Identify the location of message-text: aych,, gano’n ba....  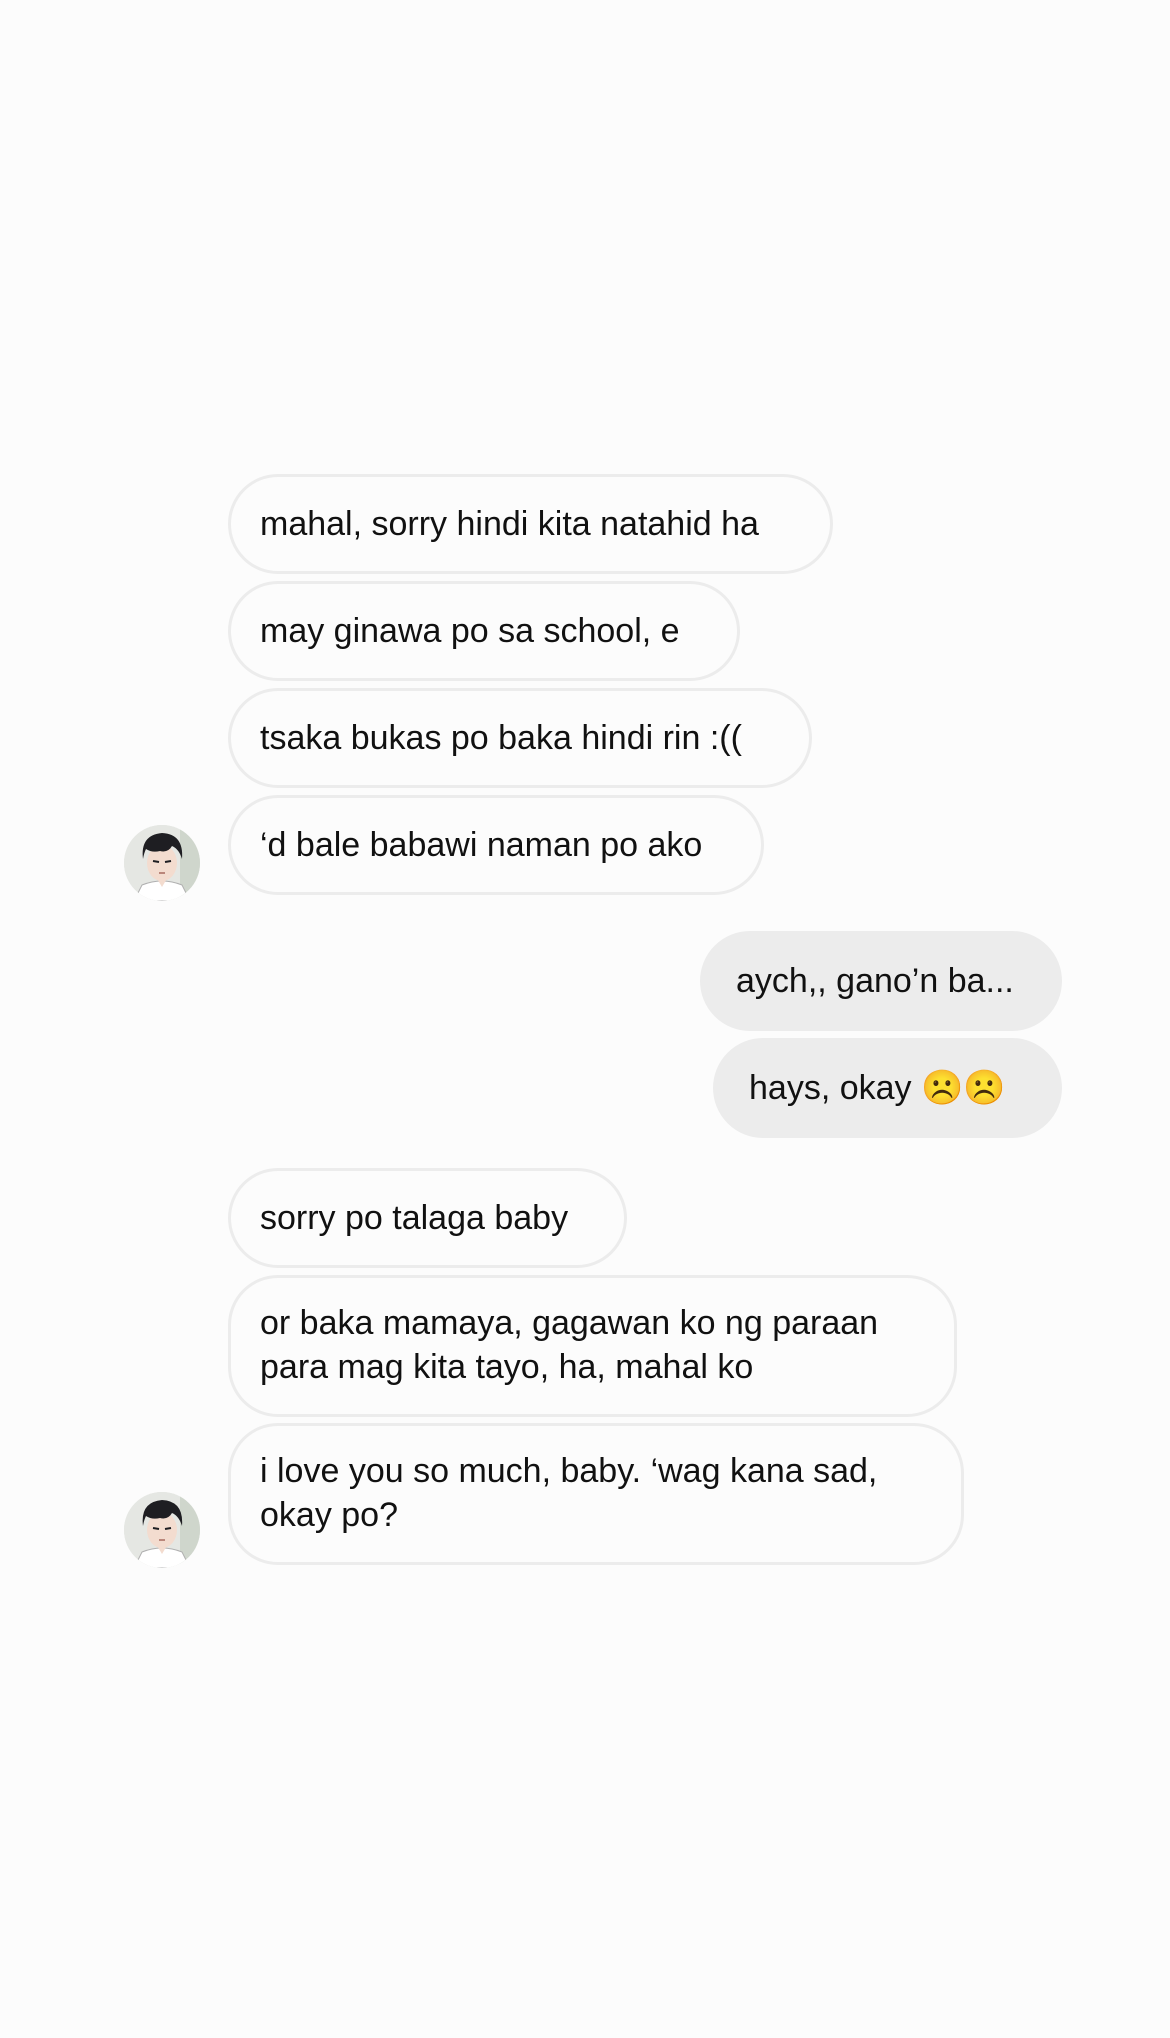
(875, 981).